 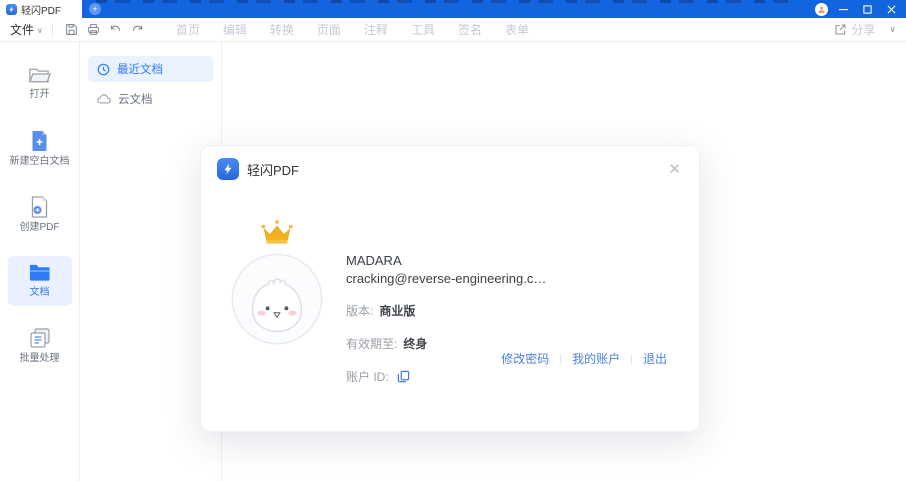 I want to click on menu-tab-convert: 转换, so click(x=282, y=29).